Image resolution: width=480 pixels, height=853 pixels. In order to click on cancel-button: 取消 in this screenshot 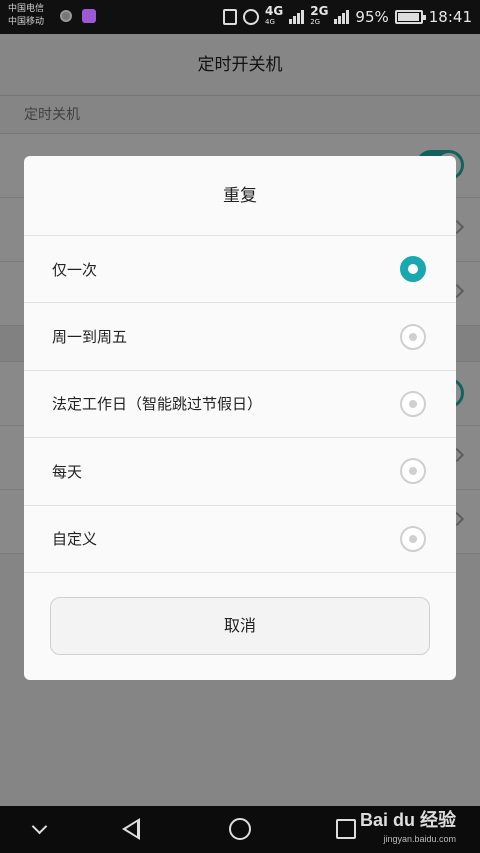, I will do `click(240, 626)`.